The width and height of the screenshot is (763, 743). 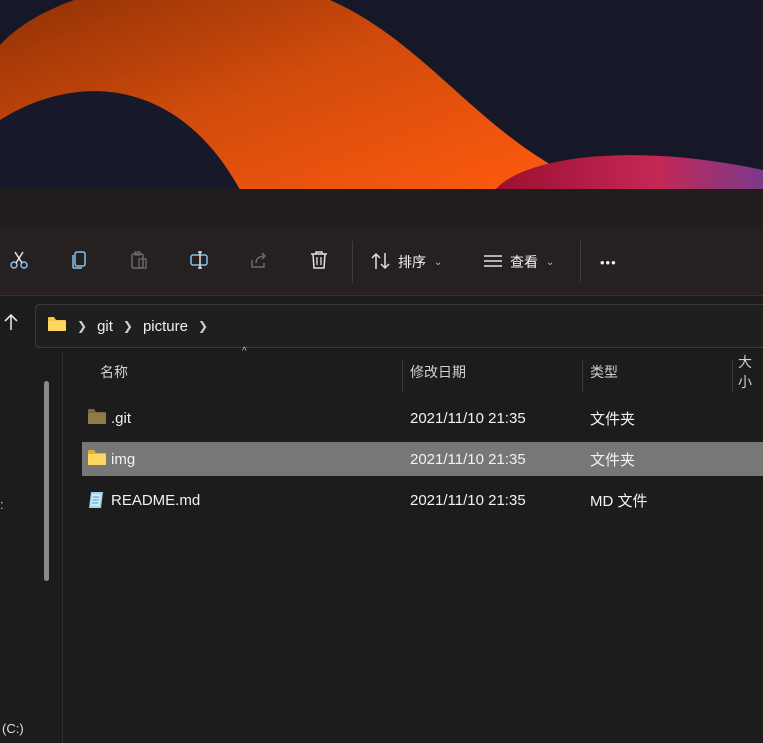 I want to click on cut-button, so click(x=19, y=262).